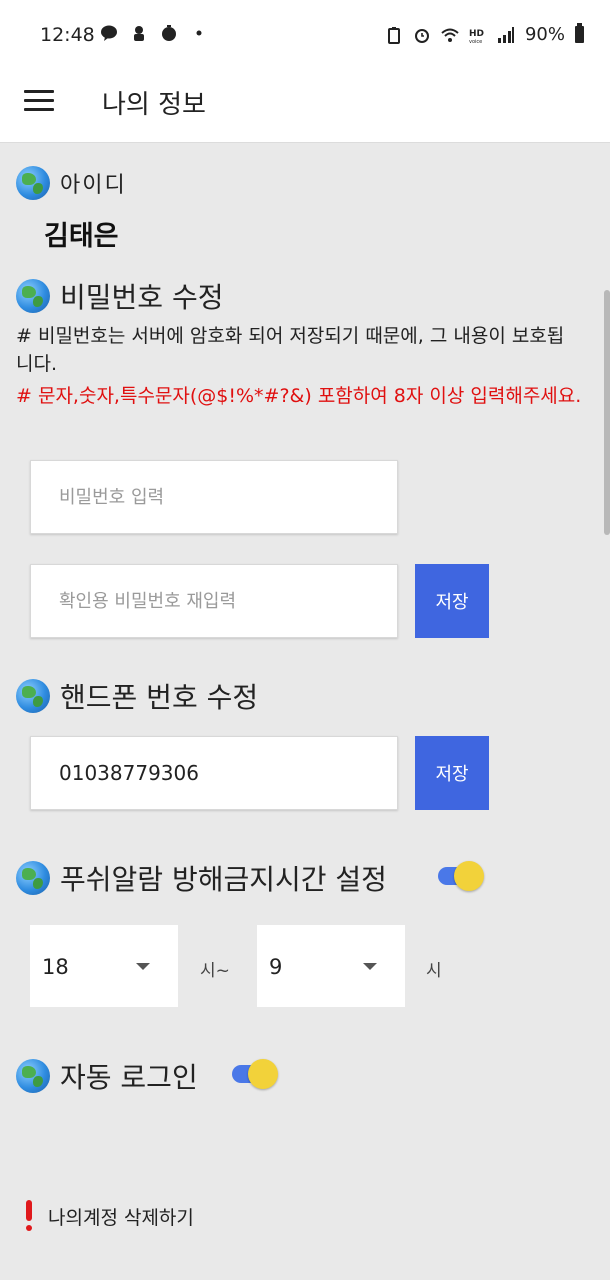  What do you see at coordinates (505, 34) in the screenshot?
I see `signal-icon` at bounding box center [505, 34].